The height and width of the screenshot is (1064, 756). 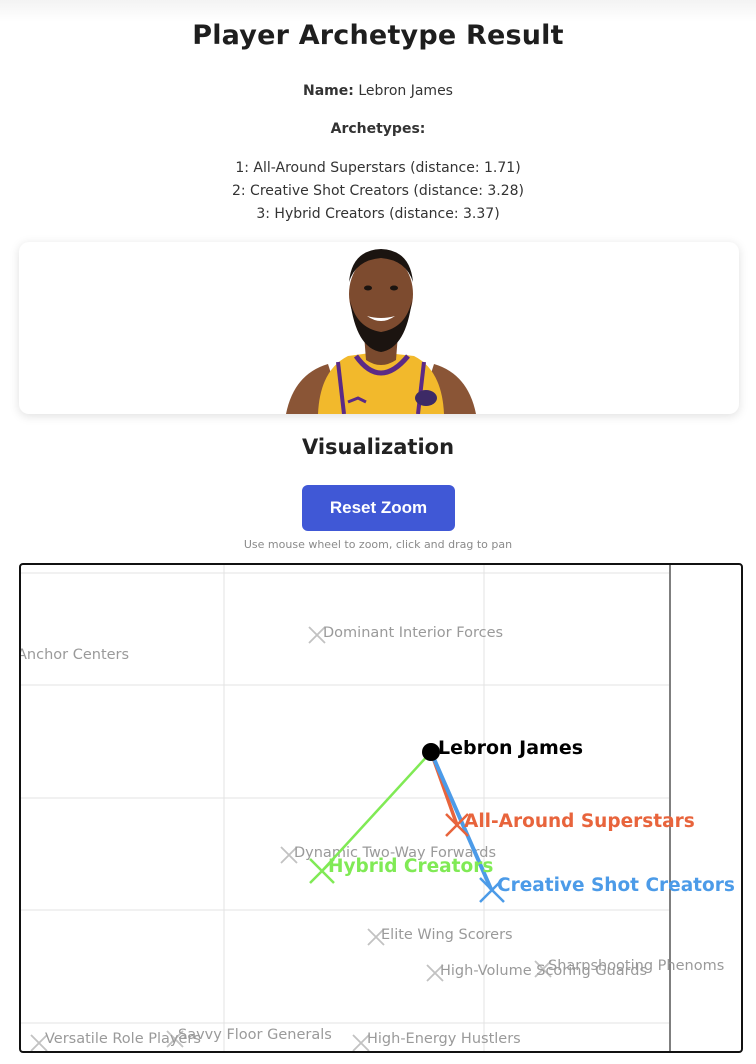 What do you see at coordinates (378, 508) in the screenshot?
I see `reset-zoom-button: Reset Zoom` at bounding box center [378, 508].